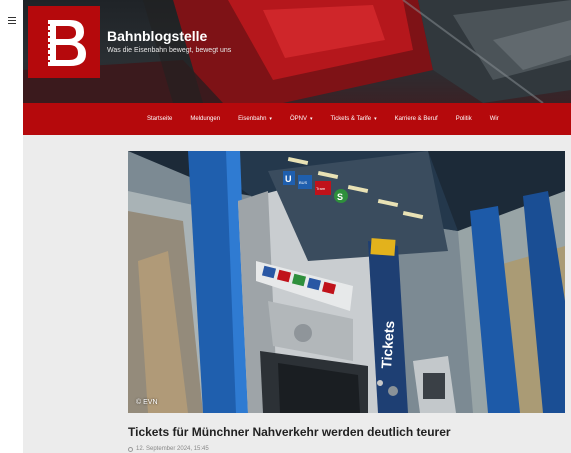 This screenshot has height=453, width=571. I want to click on nav-item-karriere-beruf: Karriere & Beruf, so click(416, 119).